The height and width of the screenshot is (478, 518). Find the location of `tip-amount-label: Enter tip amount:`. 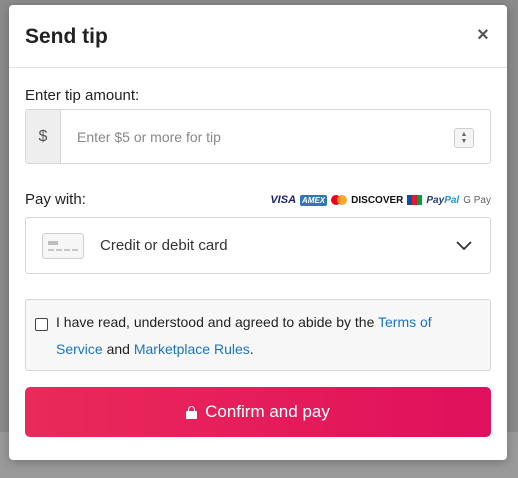

tip-amount-label: Enter tip amount: is located at coordinates (82, 95).